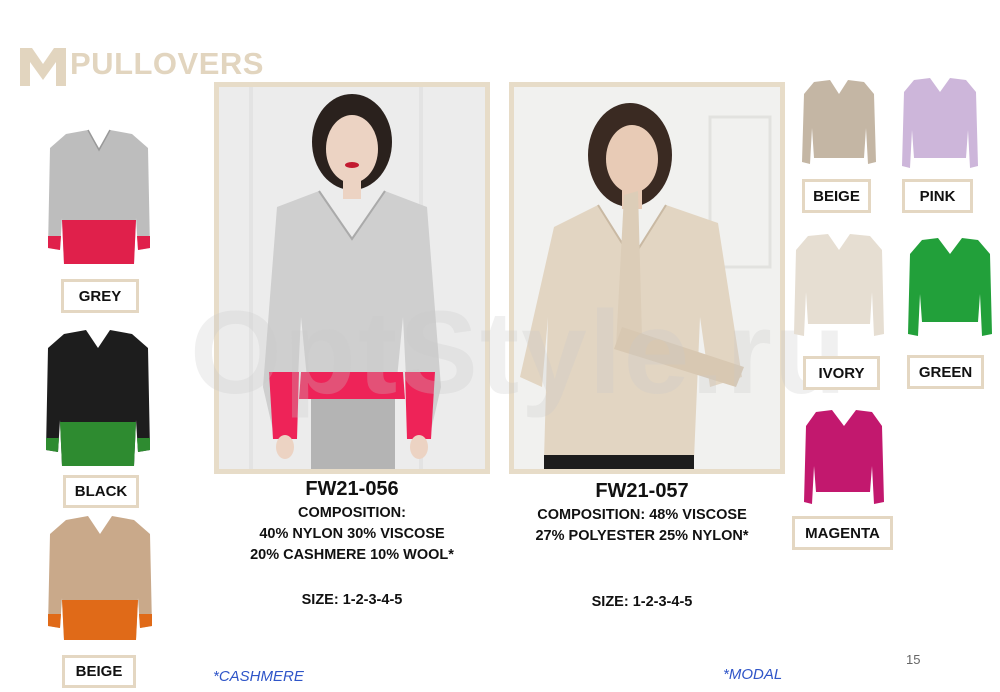 Image resolution: width=1000 pixels, height=692 pixels. I want to click on black-pullover-swatch, so click(98, 398).